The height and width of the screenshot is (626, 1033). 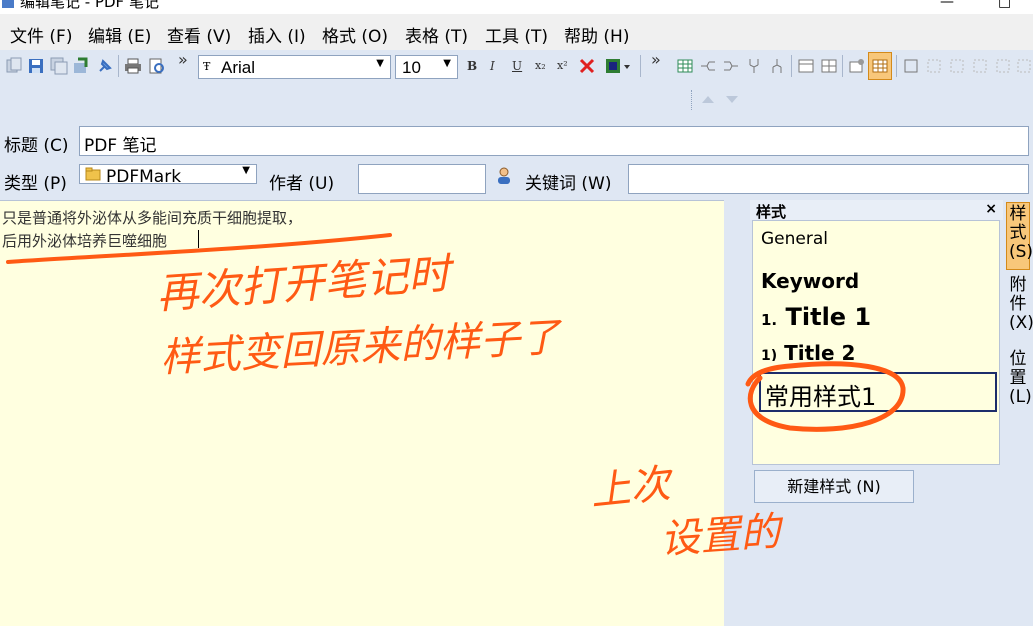 I want to click on style-item-common-1: 常用样式1, so click(x=878, y=392).